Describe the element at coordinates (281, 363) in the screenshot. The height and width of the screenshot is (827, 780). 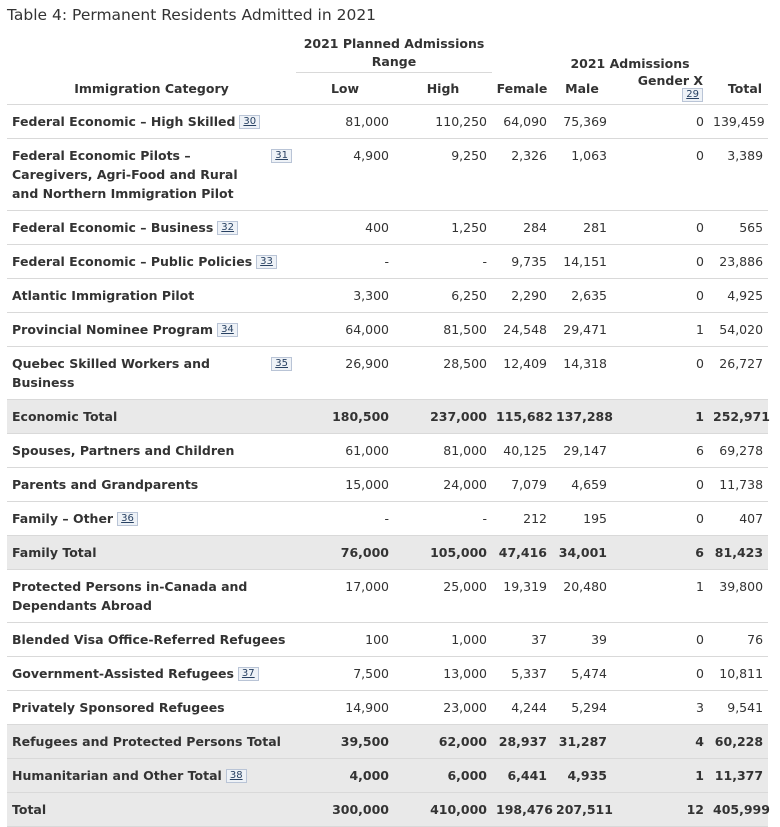
I see `footnote-link: 35` at that location.